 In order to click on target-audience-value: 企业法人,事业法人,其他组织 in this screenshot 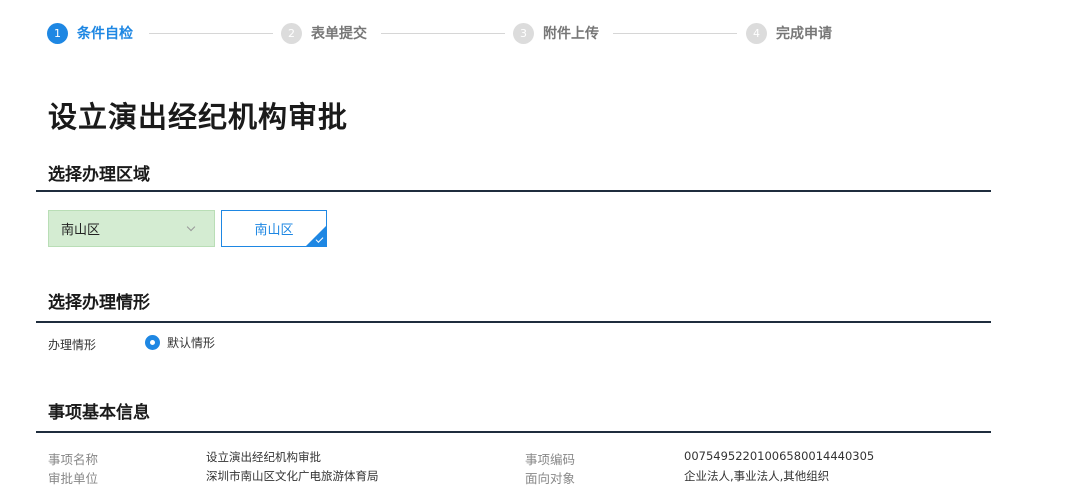, I will do `click(757, 476)`.